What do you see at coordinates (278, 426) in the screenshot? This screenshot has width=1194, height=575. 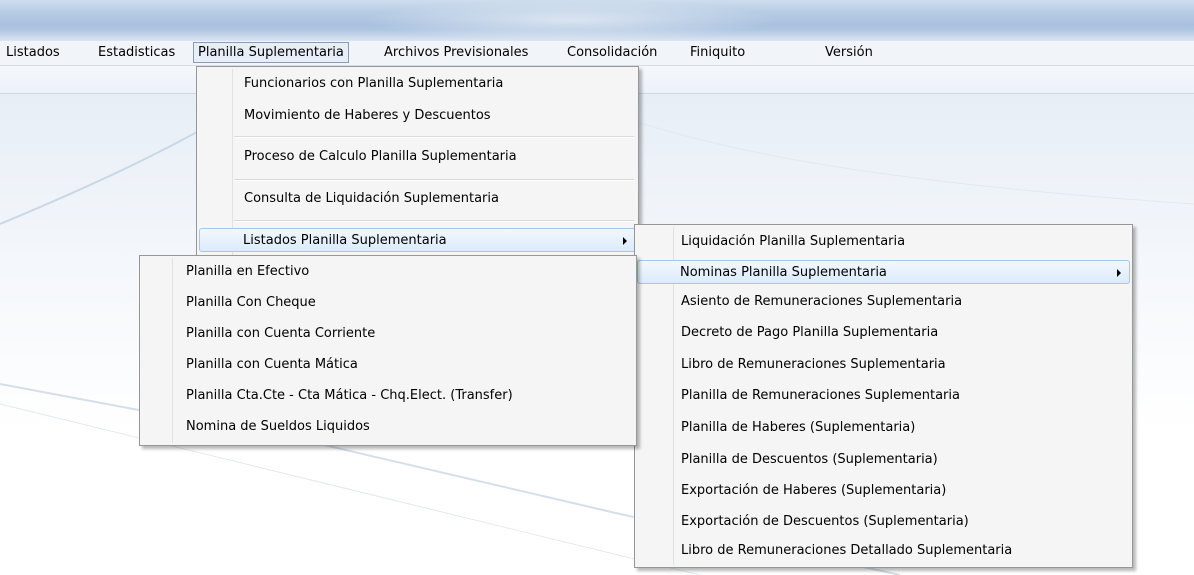 I see `menu-item-label: Nomina de Sueldos Liquidos` at bounding box center [278, 426].